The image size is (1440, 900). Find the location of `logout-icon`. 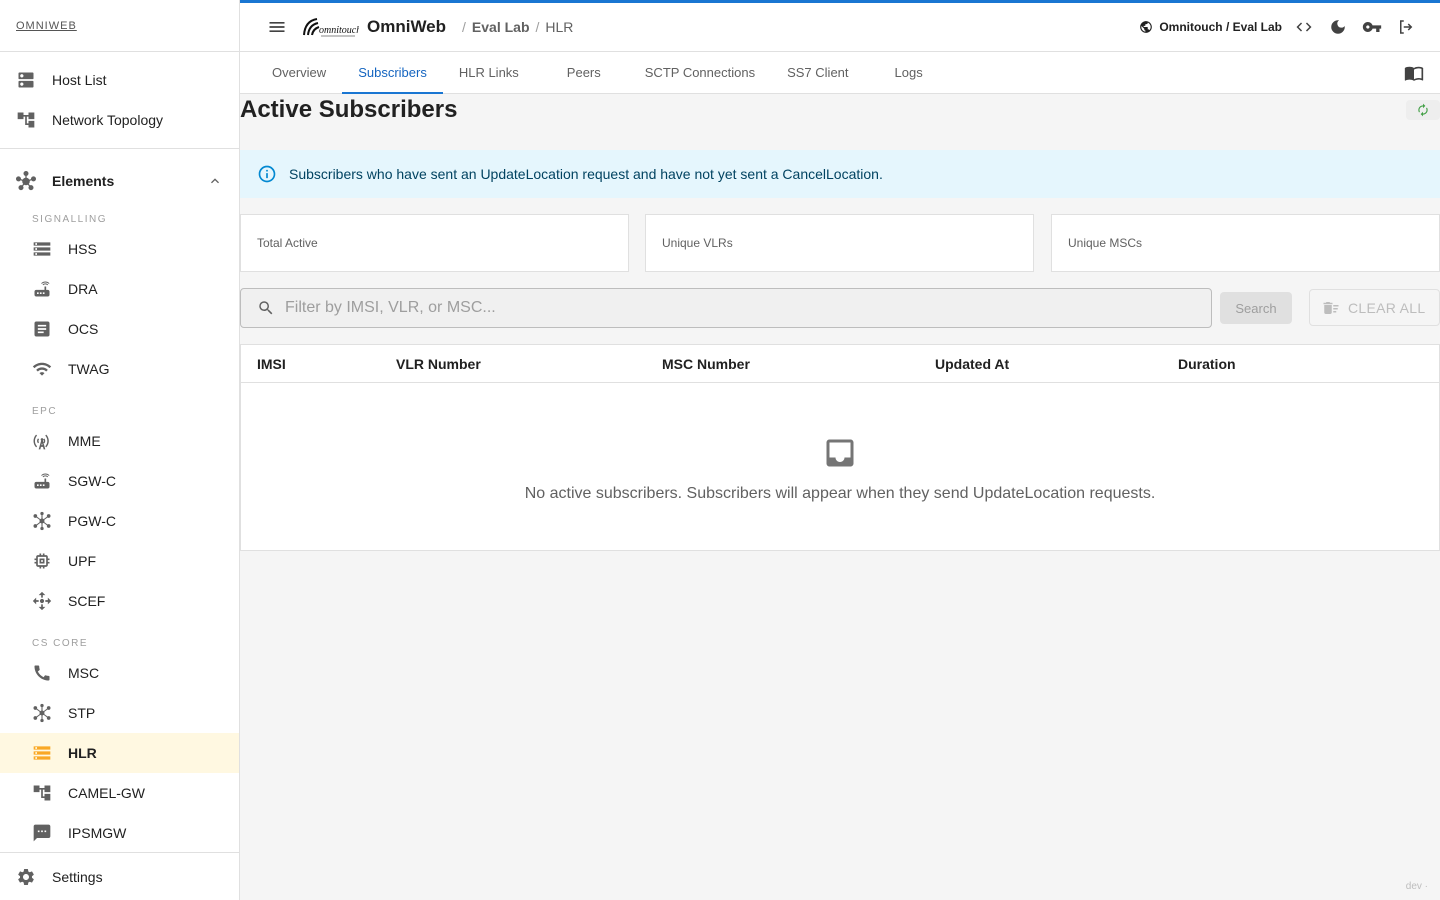

logout-icon is located at coordinates (1406, 27).